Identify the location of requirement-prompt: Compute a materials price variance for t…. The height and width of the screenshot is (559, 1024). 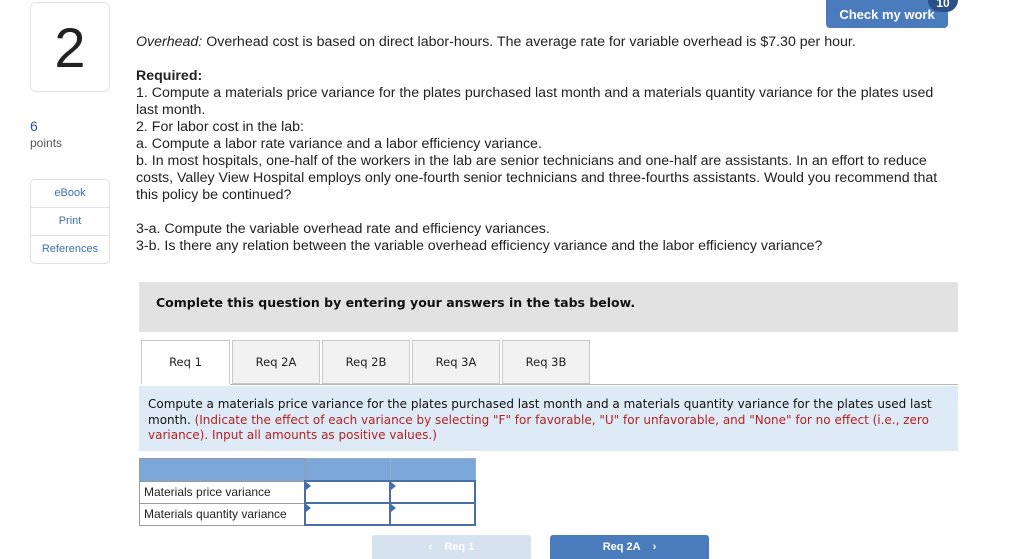
(548, 418).